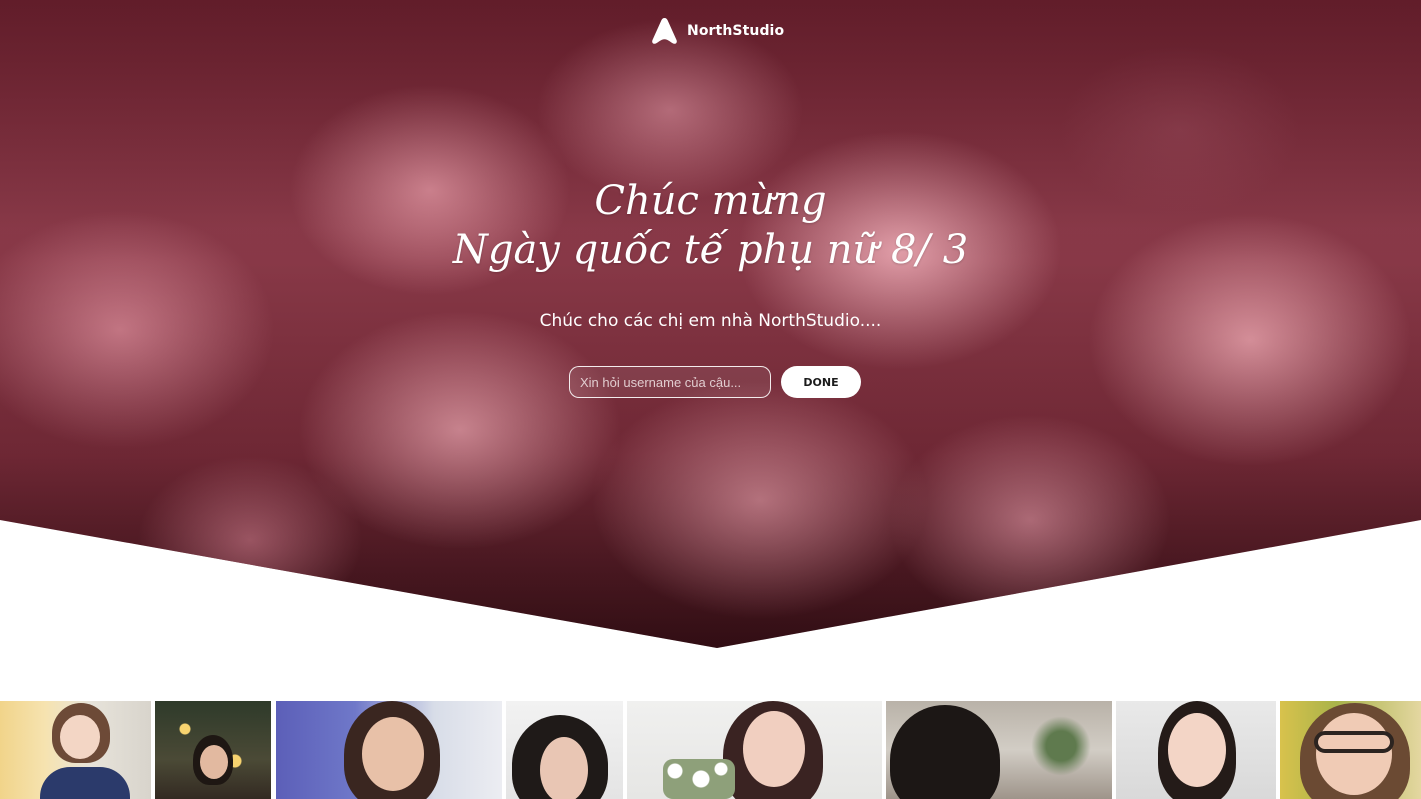 The image size is (1421, 799). I want to click on brand-name: NorthStudio, so click(736, 31).